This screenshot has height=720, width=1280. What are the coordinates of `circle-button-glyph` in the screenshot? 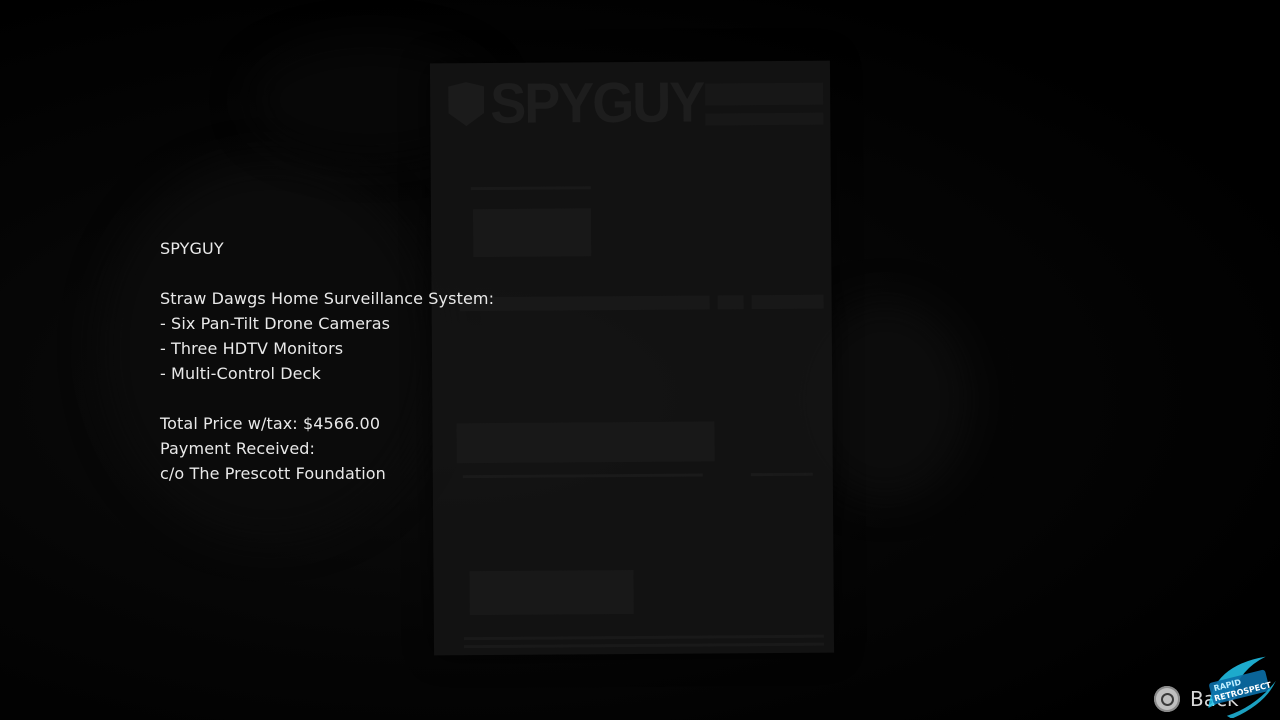 It's located at (1167, 699).